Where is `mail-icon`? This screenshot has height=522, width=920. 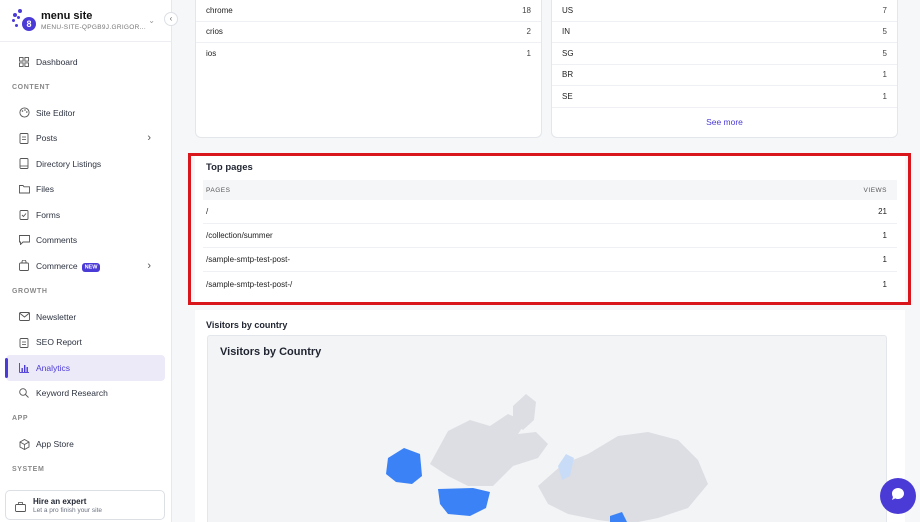
mail-icon is located at coordinates (24, 317).